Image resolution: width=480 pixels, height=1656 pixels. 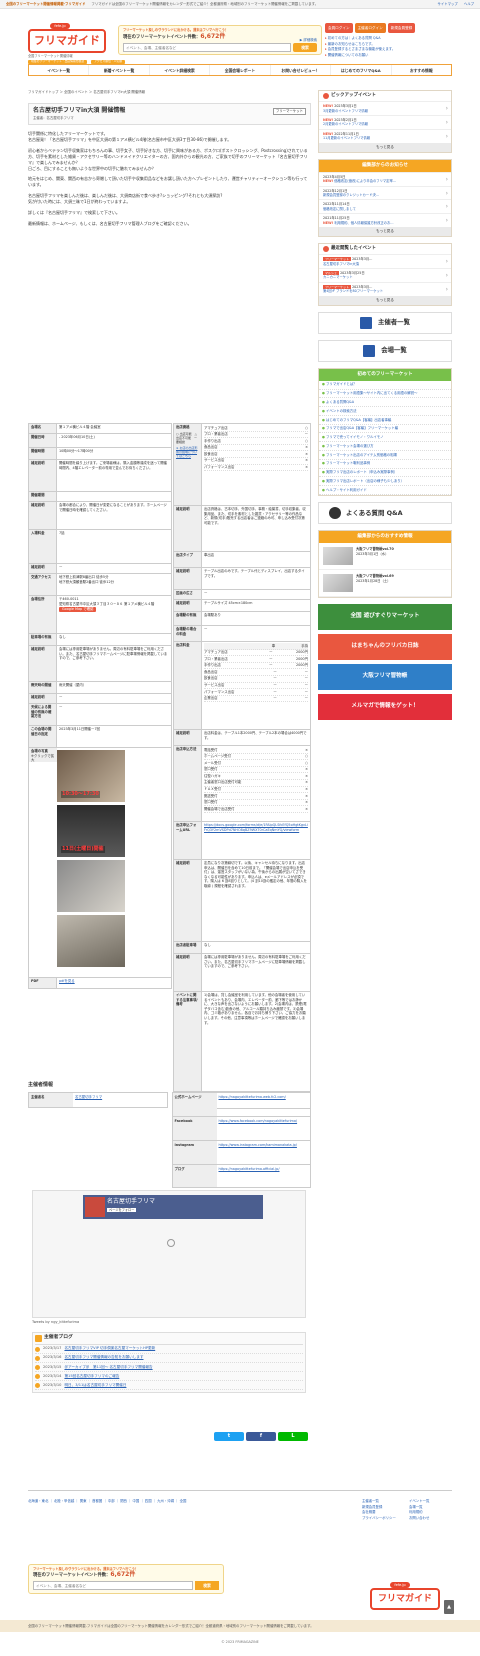 What do you see at coordinates (405, 1599) in the screenshot?
I see `footer-logo: フリマガイド` at bounding box center [405, 1599].